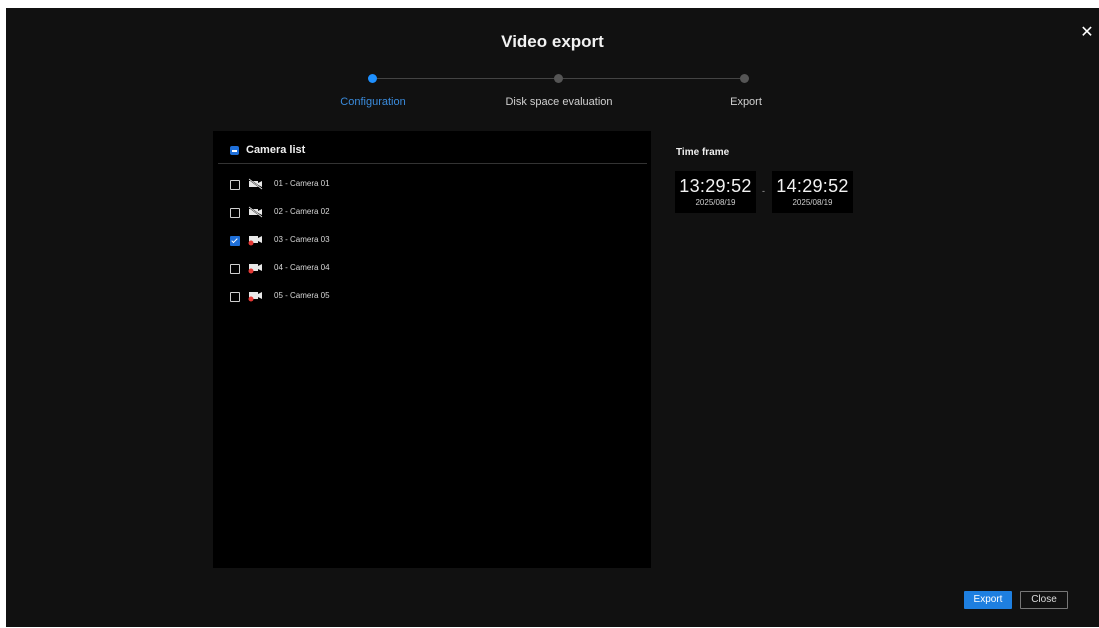 This screenshot has height=628, width=1099. I want to click on camera-row: 05 - Camera 05, so click(430, 297).